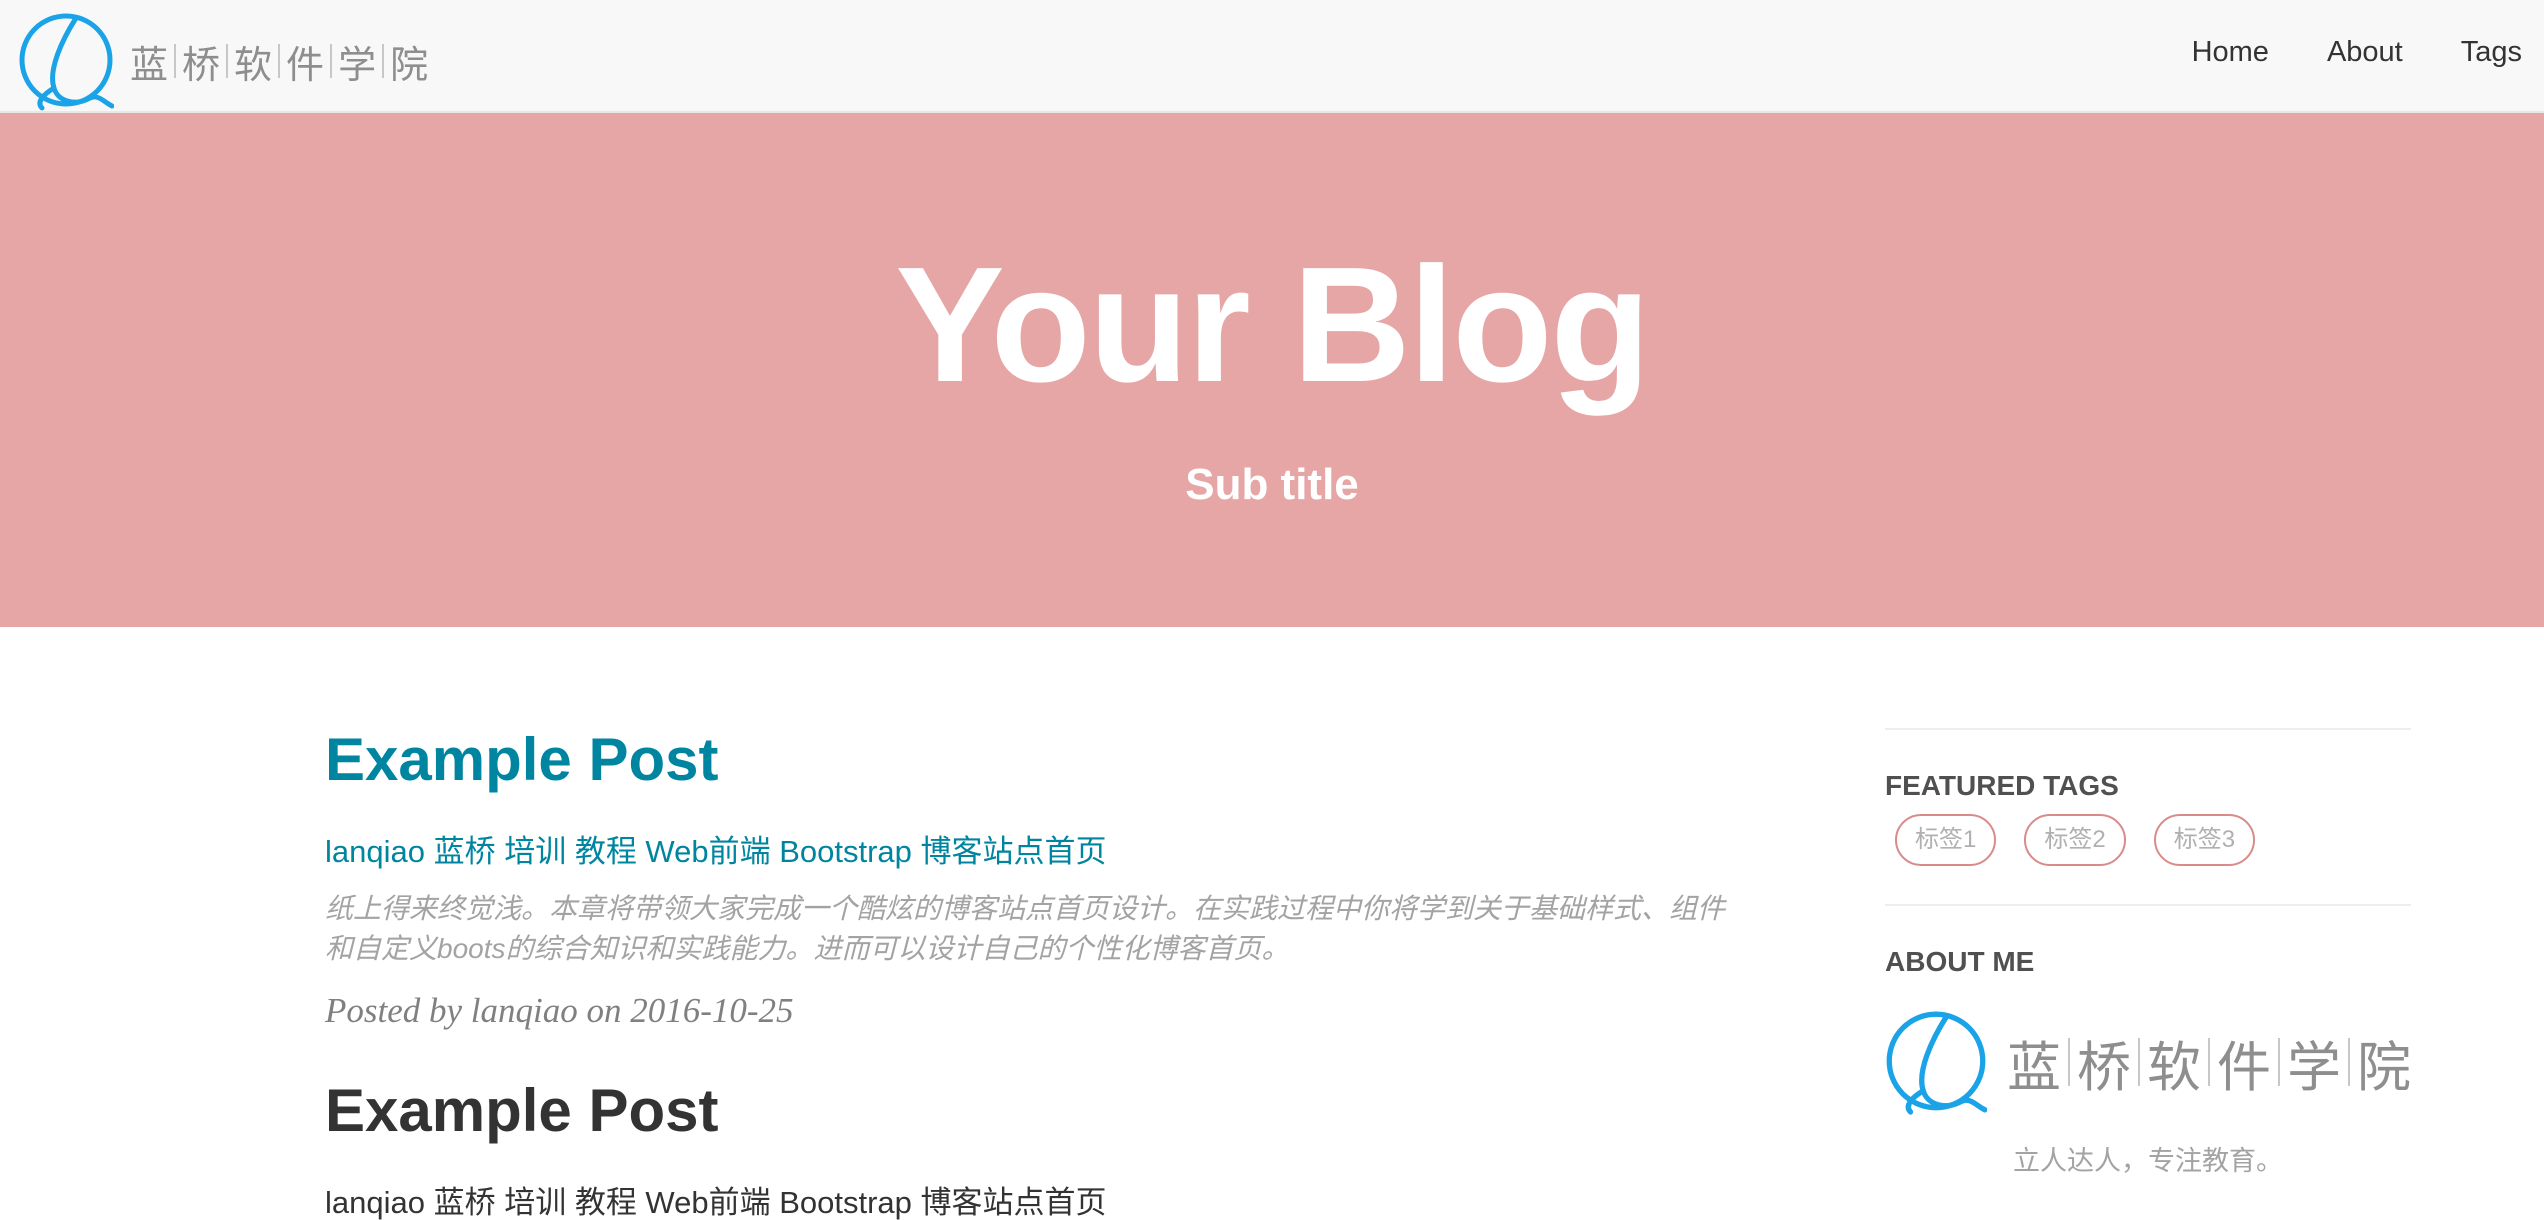  What do you see at coordinates (559, 1010) in the screenshot?
I see `post-meta: Posted by lanqiao on 2016-10-25` at bounding box center [559, 1010].